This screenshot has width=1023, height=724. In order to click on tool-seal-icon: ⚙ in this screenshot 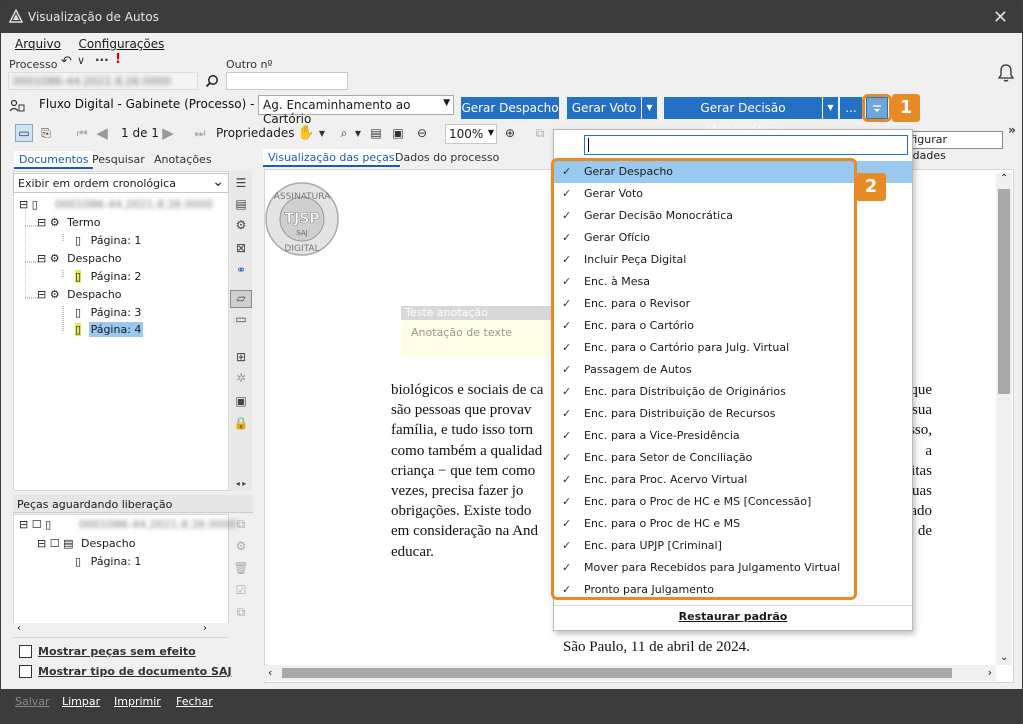, I will do `click(241, 227)`.